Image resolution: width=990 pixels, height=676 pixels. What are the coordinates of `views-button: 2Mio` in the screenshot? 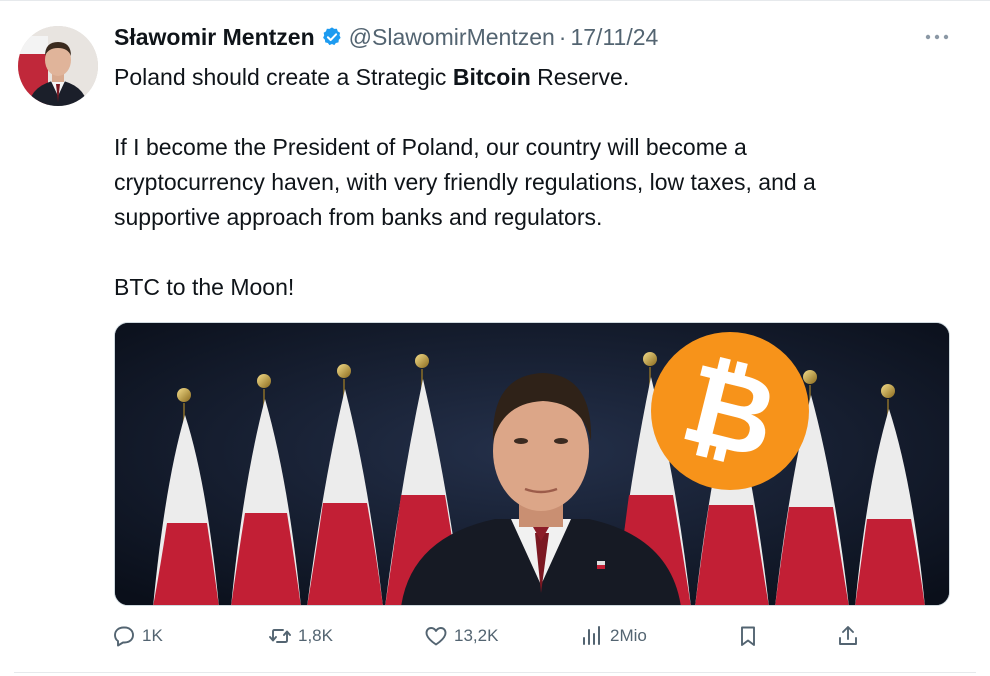 It's located at (613, 636).